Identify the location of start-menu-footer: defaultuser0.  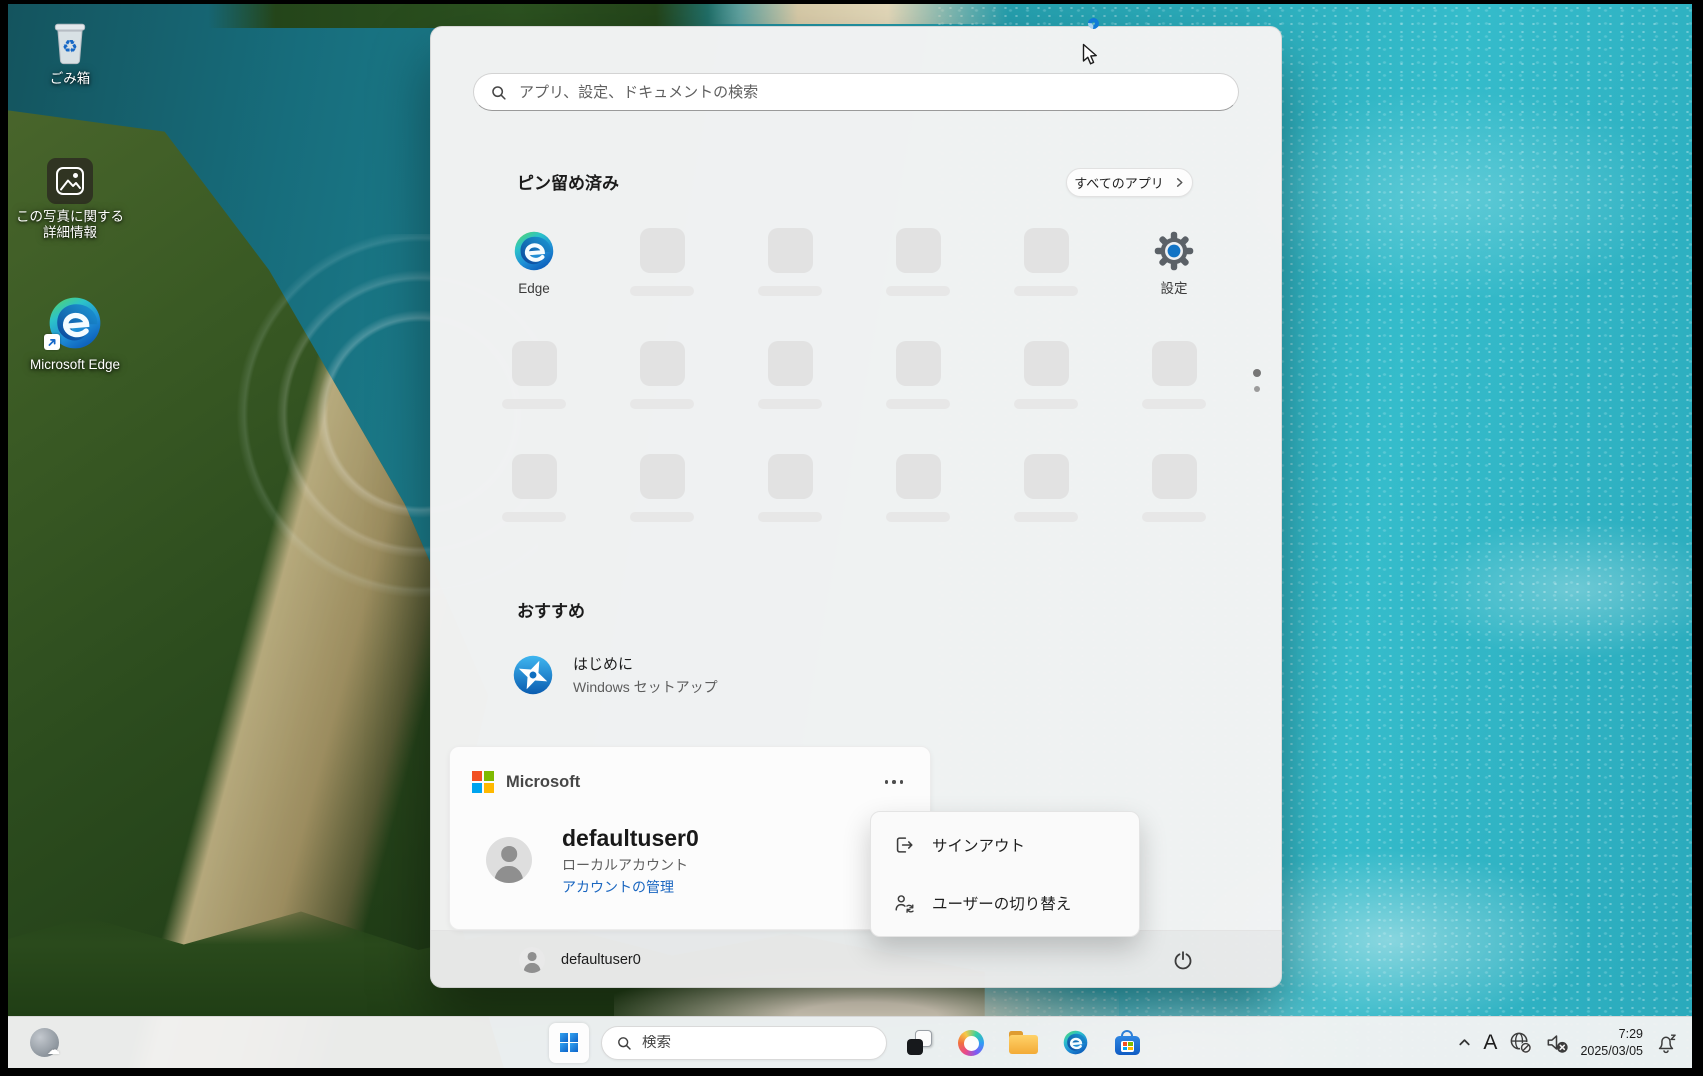
(856, 959).